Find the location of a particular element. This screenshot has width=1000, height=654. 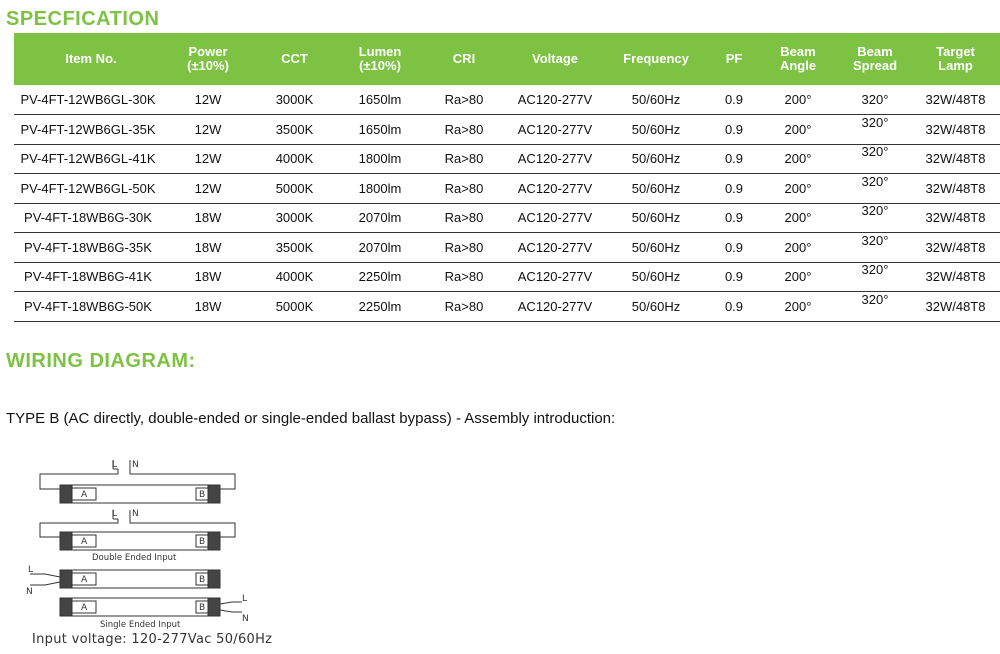

label-N-1: N is located at coordinates (135, 465).